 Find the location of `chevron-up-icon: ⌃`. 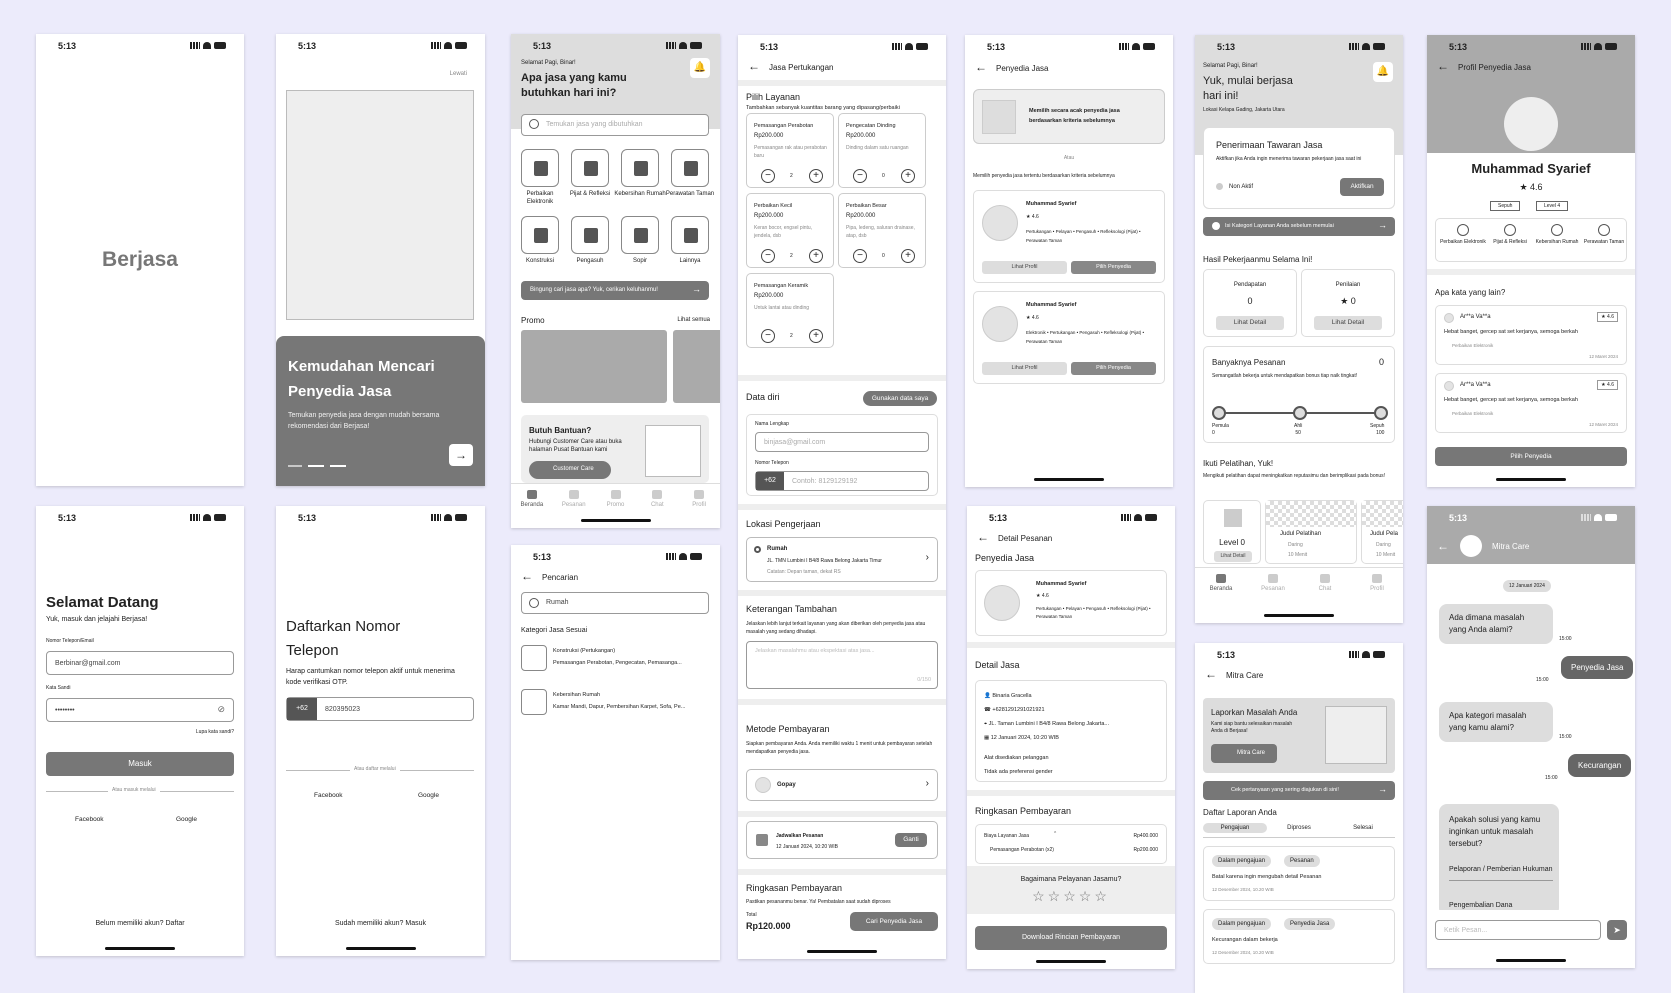

chevron-up-icon: ⌃ is located at coordinates (1055, 834).